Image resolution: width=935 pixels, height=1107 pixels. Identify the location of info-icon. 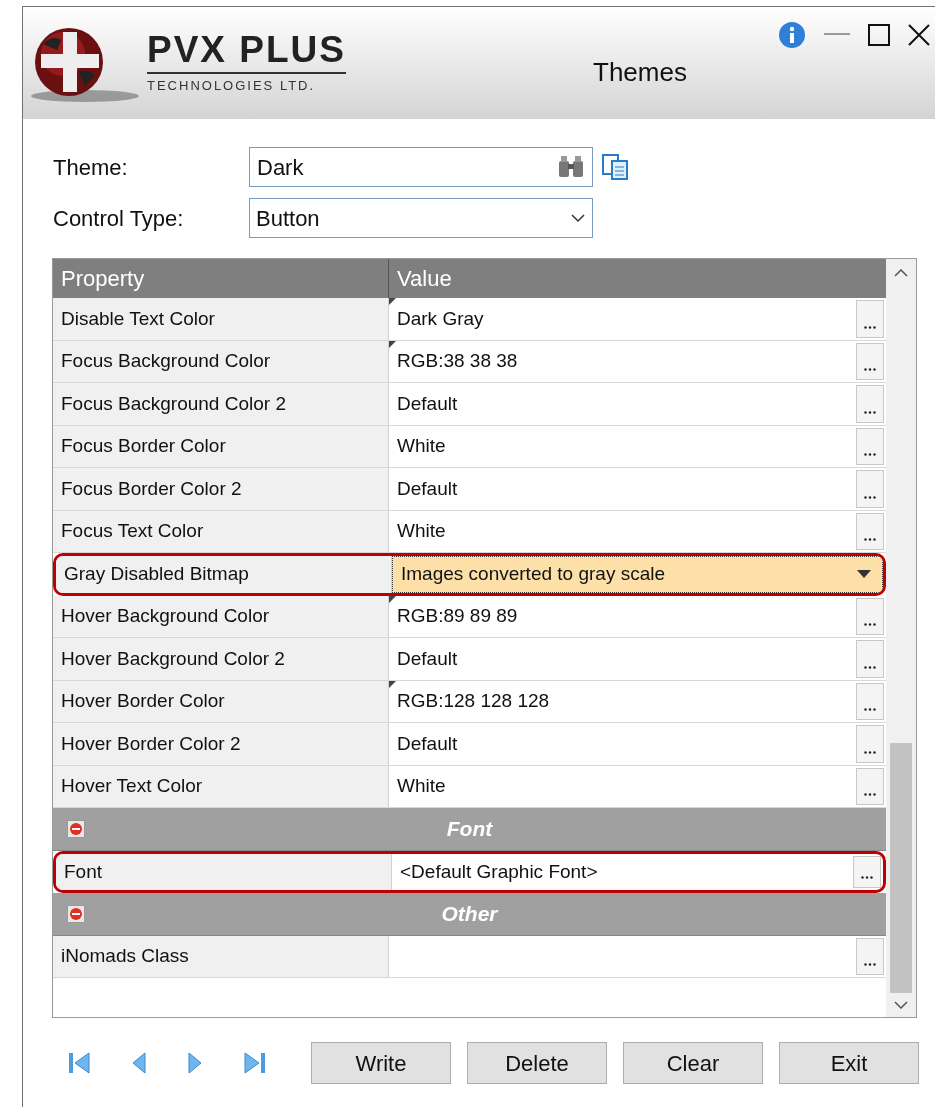
(792, 35).